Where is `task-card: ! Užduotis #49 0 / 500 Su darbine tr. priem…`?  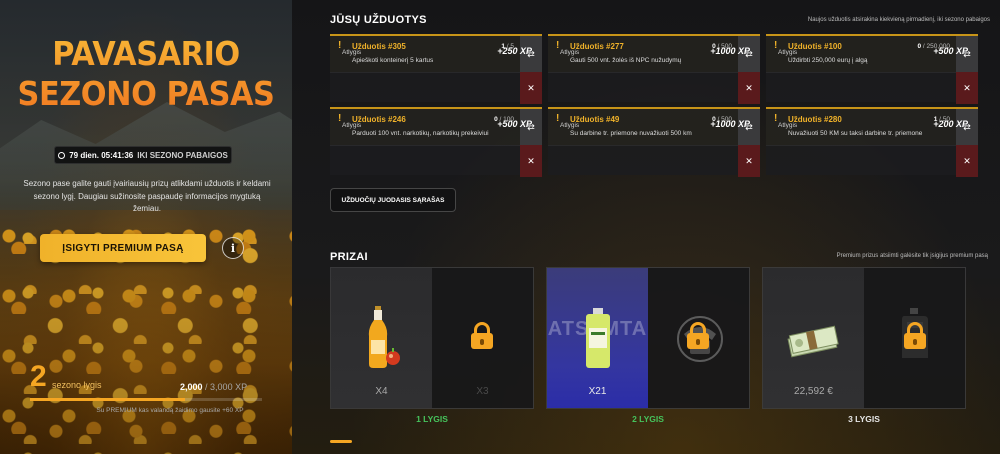 task-card: ! Užduotis #49 0 / 500 Su darbine tr. priem… is located at coordinates (654, 142).